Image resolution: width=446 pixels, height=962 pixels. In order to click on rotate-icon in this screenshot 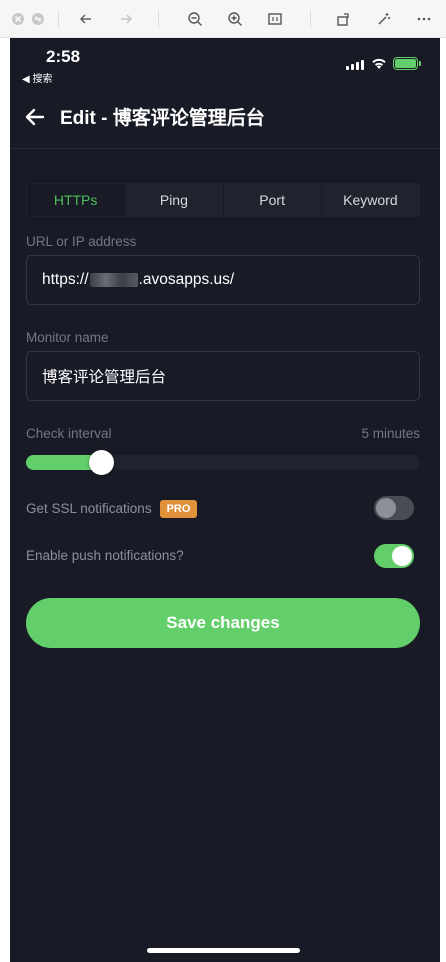, I will do `click(344, 19)`.